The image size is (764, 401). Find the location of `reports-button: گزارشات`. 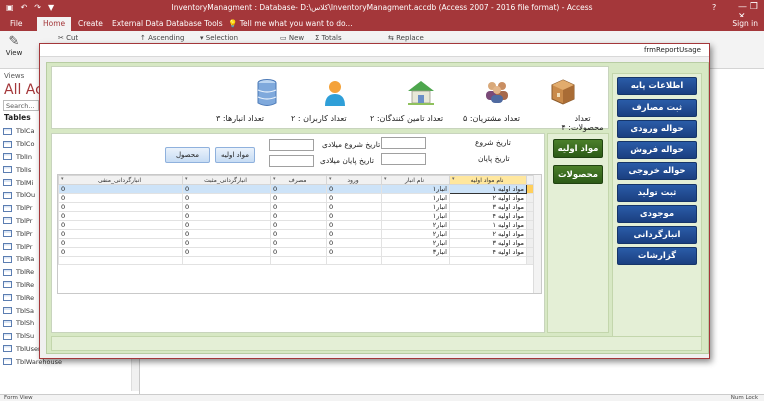

reports-button: گزارشات is located at coordinates (657, 256).